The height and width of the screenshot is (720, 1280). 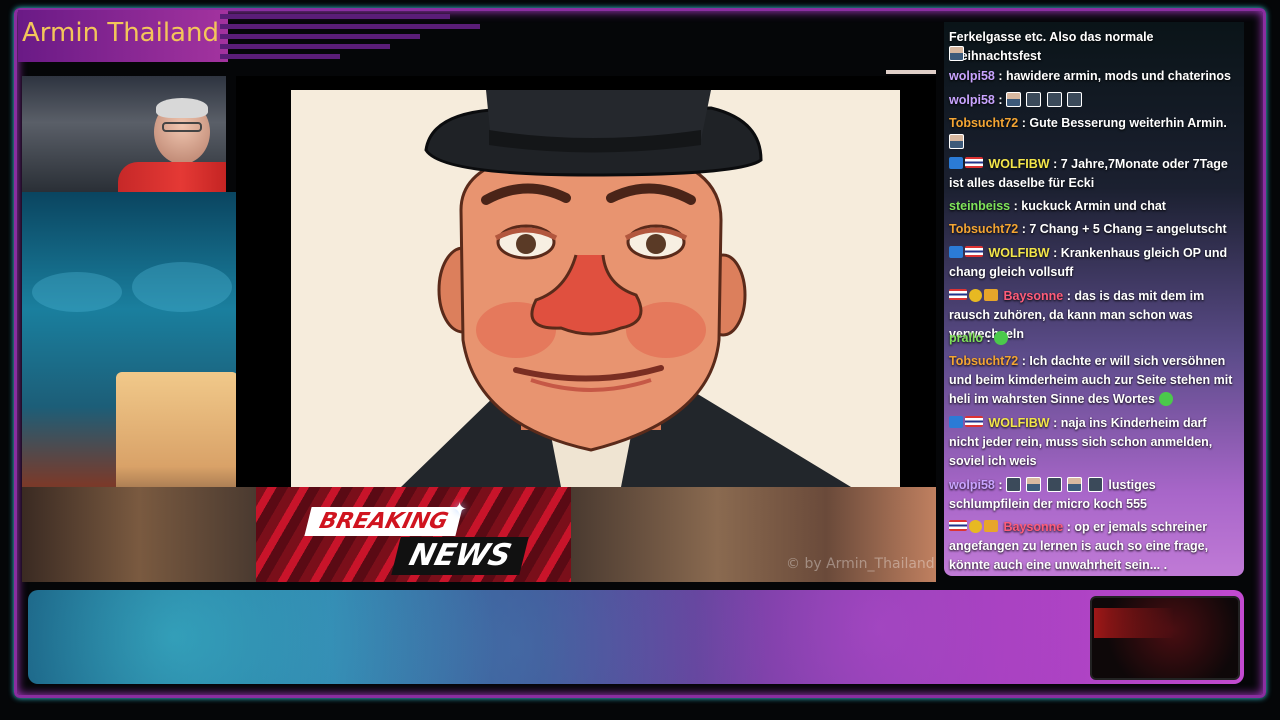 I want to click on avatar-icon, so click(x=956, y=53).